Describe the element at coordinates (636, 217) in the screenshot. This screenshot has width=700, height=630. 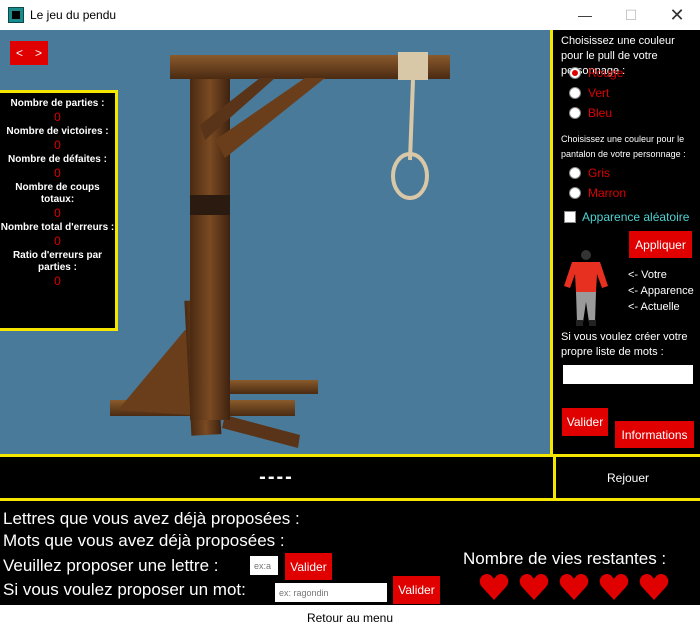
I see `random-appearance-label: Apparence aléatoire` at that location.